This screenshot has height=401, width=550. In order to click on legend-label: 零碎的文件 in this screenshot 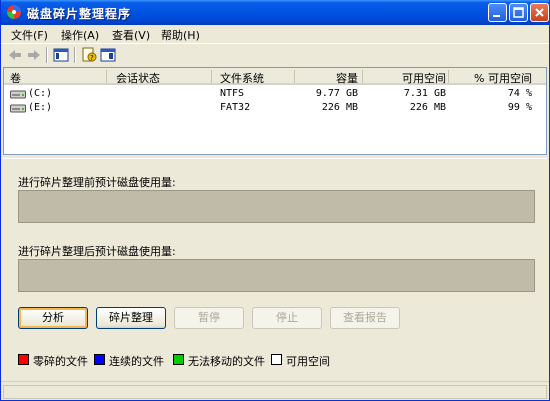, I will do `click(60, 361)`.